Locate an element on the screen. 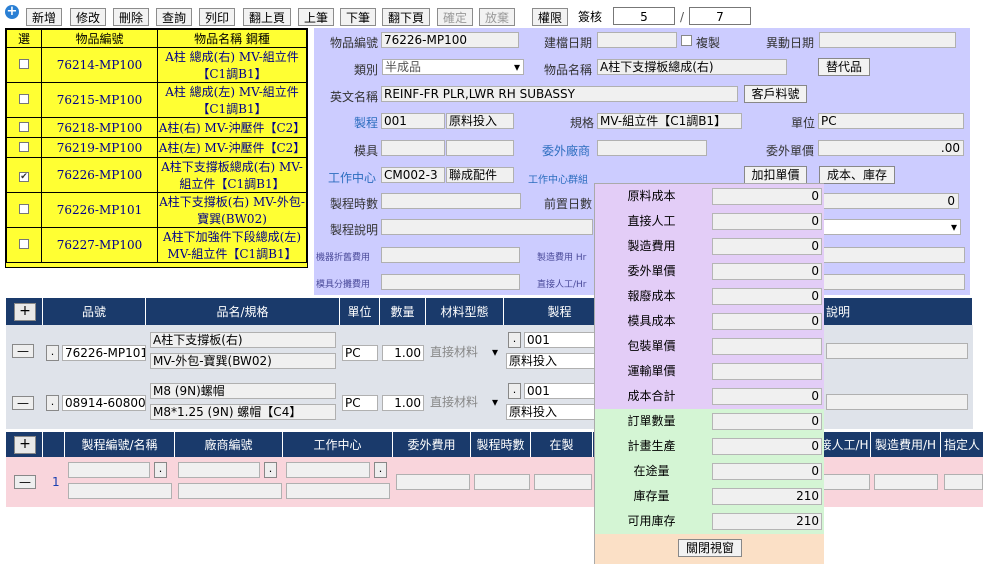 The height and width of the screenshot is (564, 983). bom-code-field: 08914-60800 is located at coordinates (104, 403).